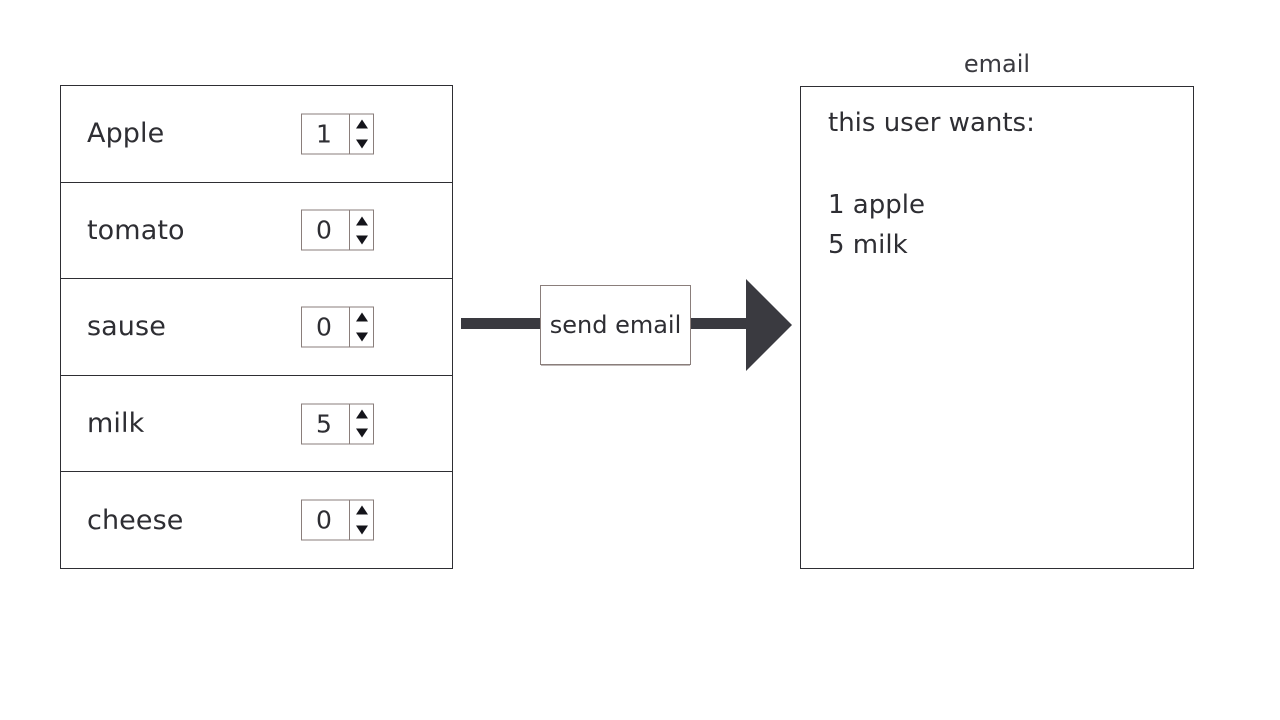  What do you see at coordinates (615, 325) in the screenshot?
I see `send-email-button: send email` at bounding box center [615, 325].